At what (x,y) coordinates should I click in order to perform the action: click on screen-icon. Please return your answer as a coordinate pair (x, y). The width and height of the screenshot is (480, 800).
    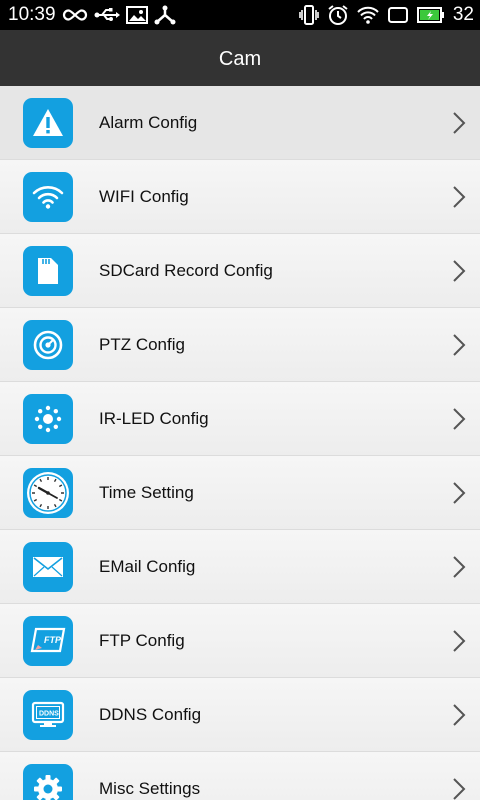
    Looking at the image, I should click on (398, 15).